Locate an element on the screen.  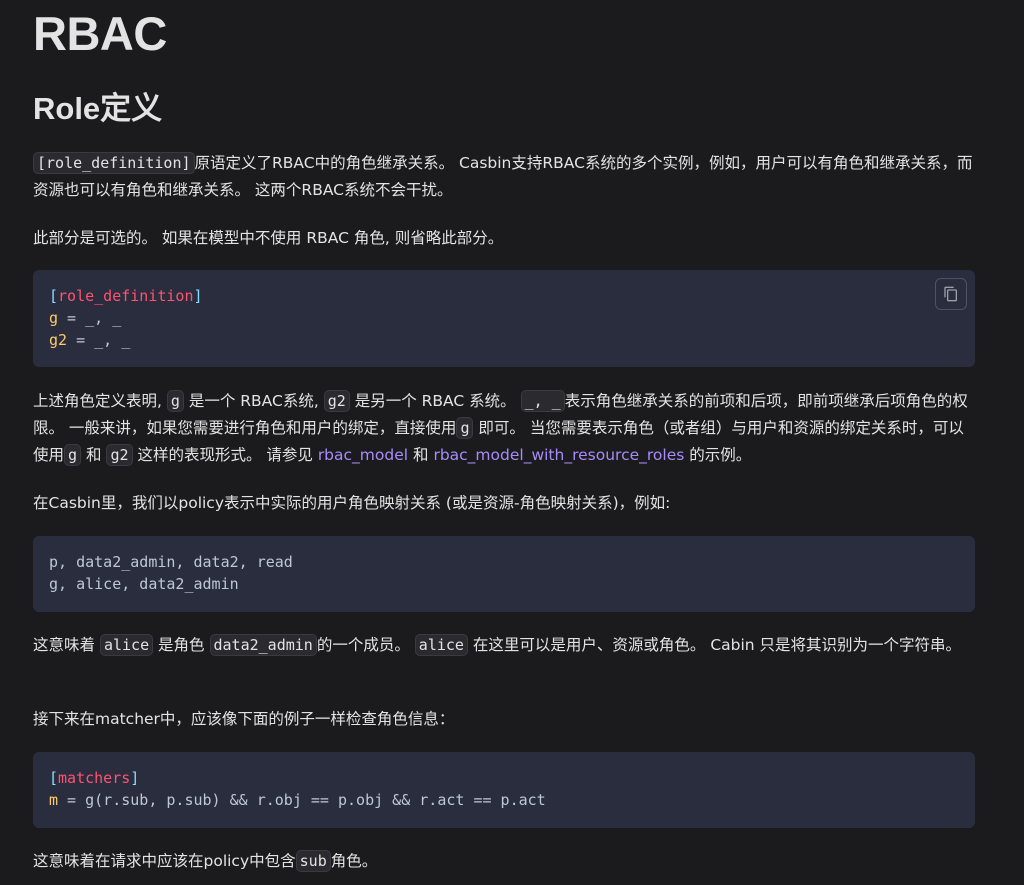
paragraph-text: 是另一个 RBAC 系统。 is located at coordinates (435, 401).